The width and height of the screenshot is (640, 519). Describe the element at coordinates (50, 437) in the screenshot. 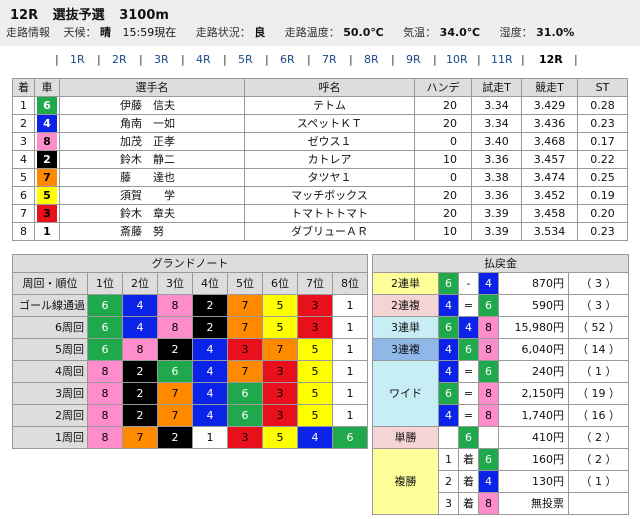

I see `lap-label: 1周回` at that location.